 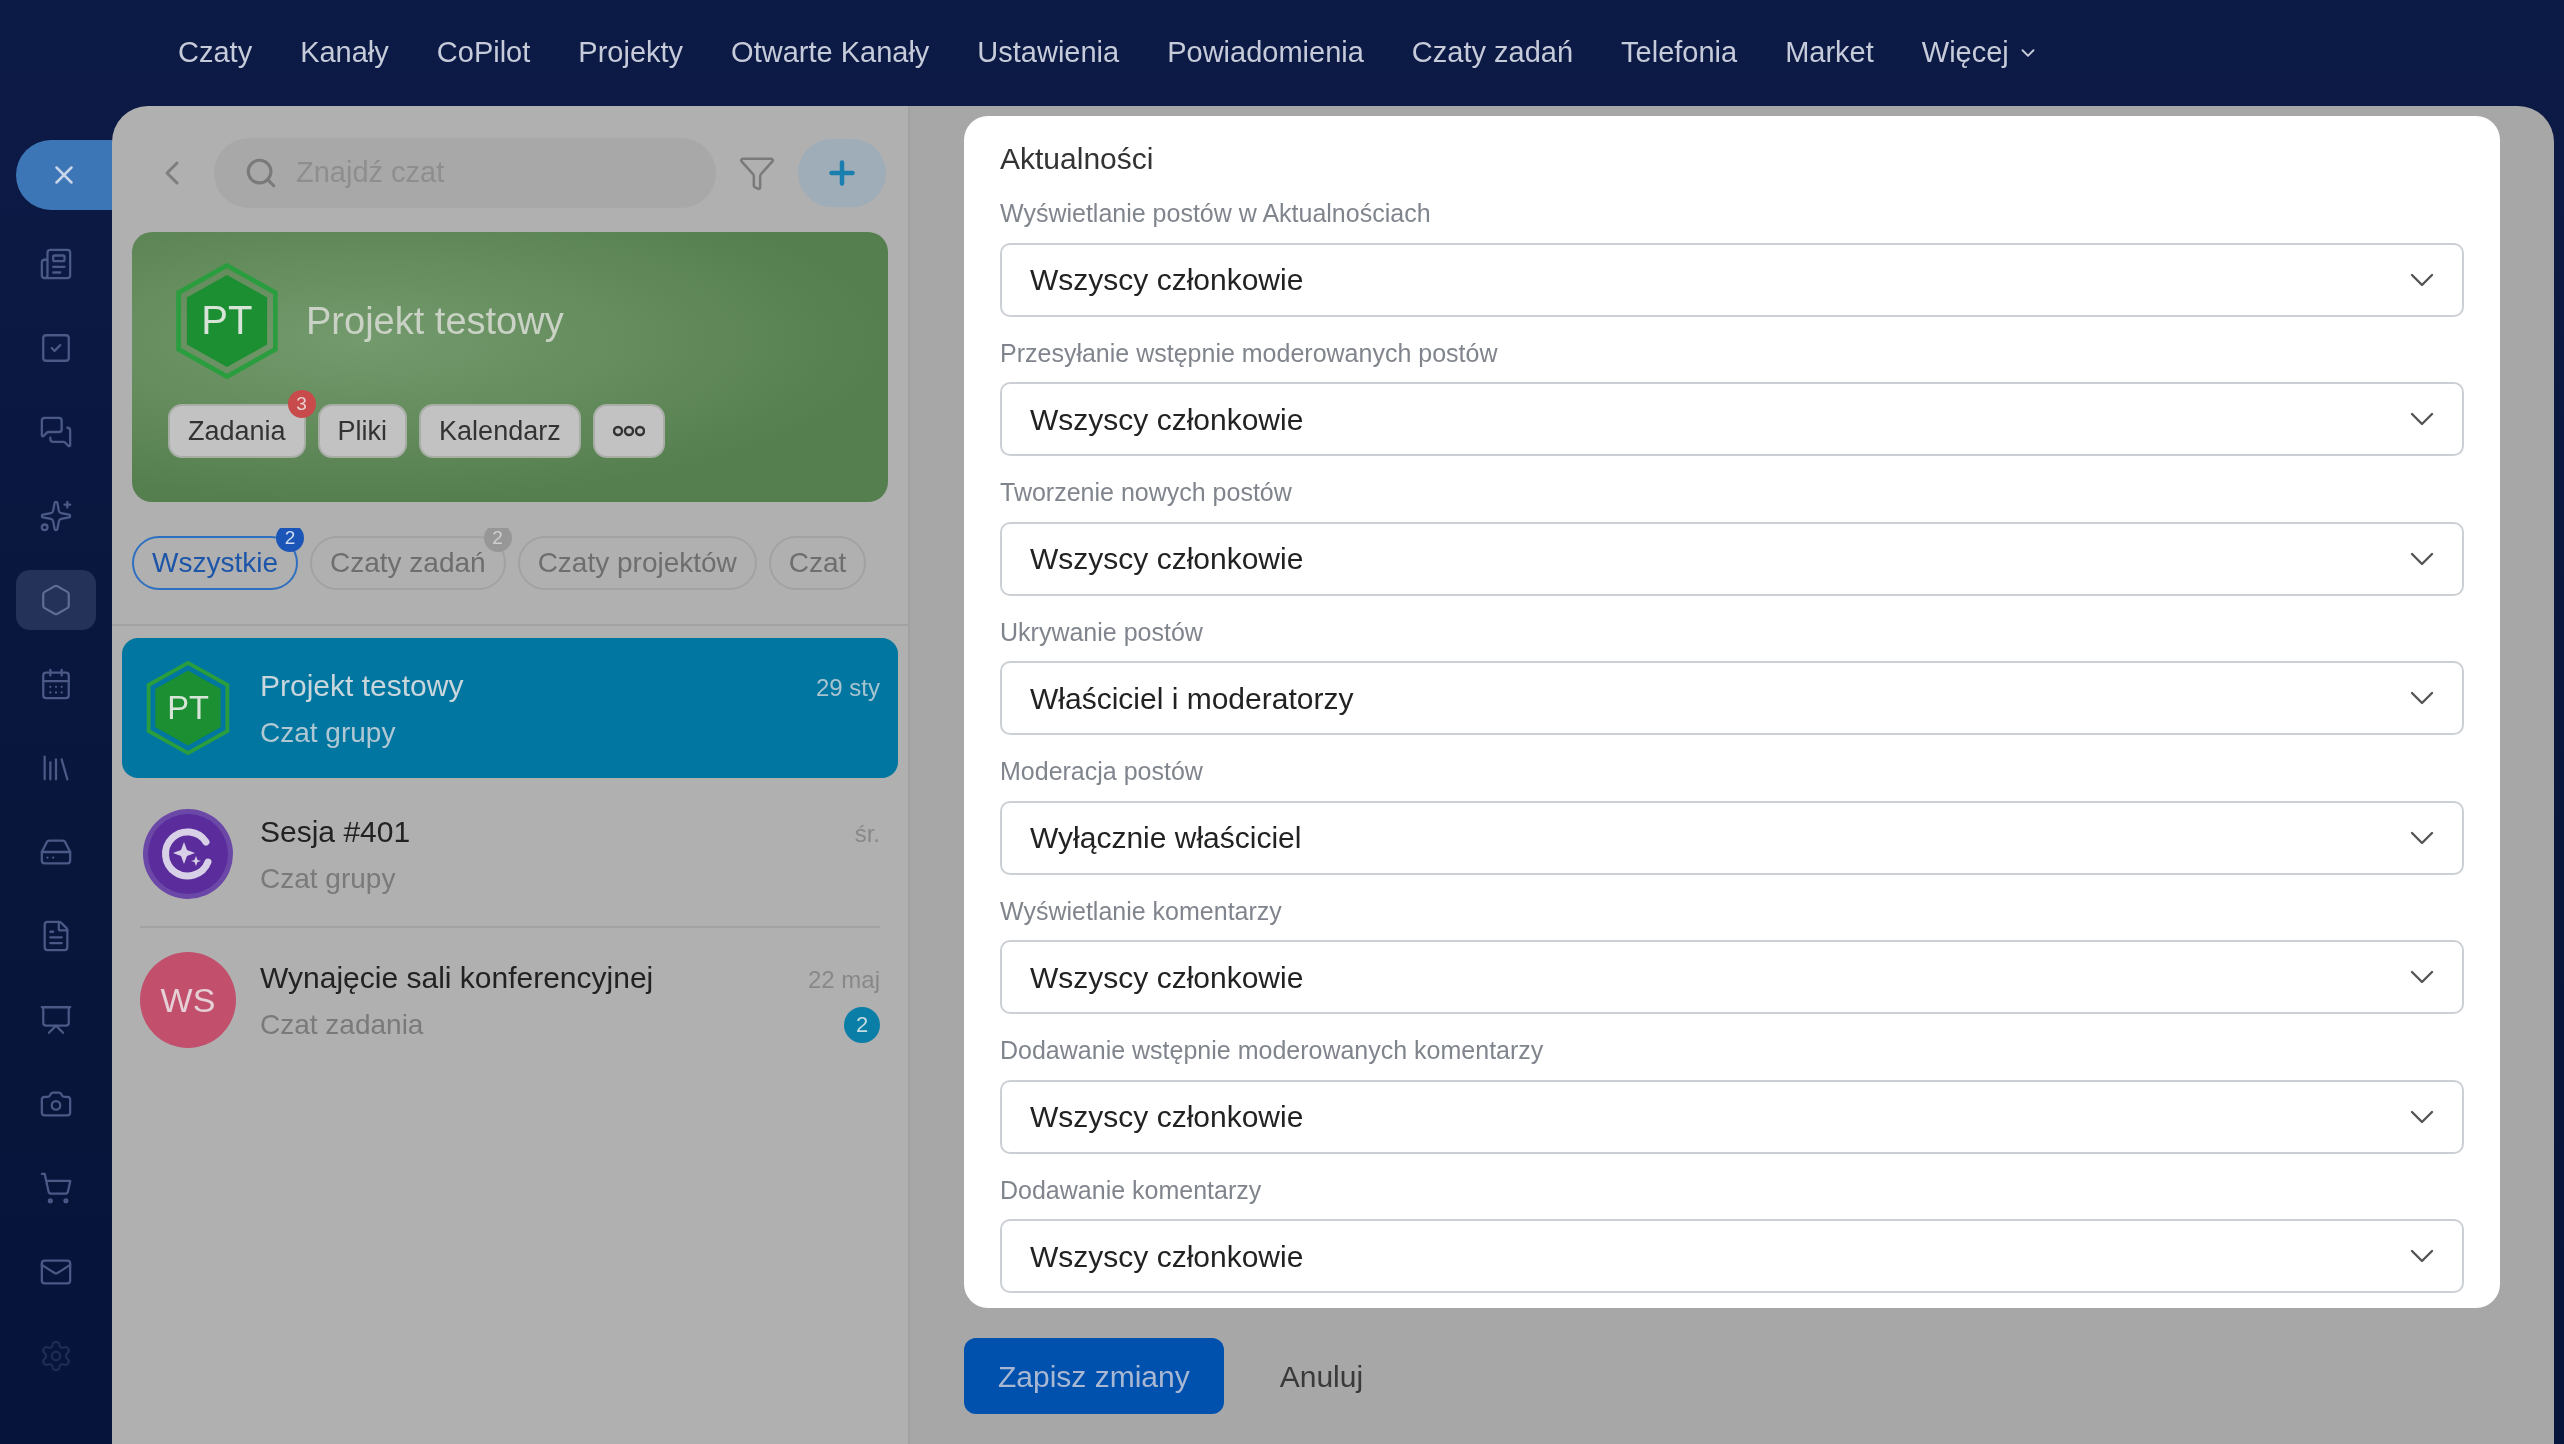 I want to click on search-icon, so click(x=261, y=173).